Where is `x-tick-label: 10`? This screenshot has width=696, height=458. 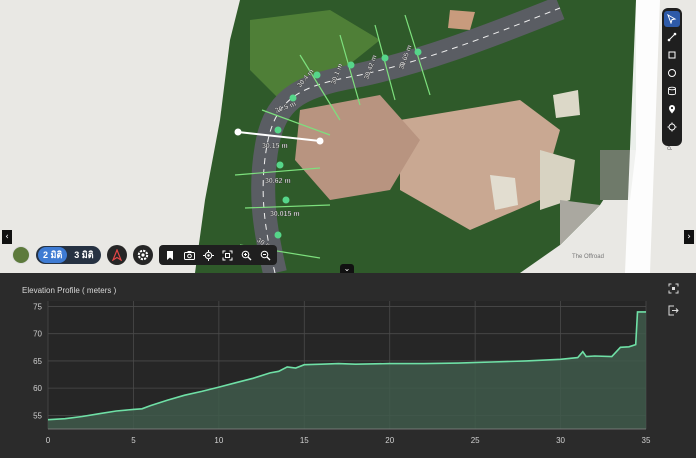
x-tick-label: 10 is located at coordinates (218, 440).